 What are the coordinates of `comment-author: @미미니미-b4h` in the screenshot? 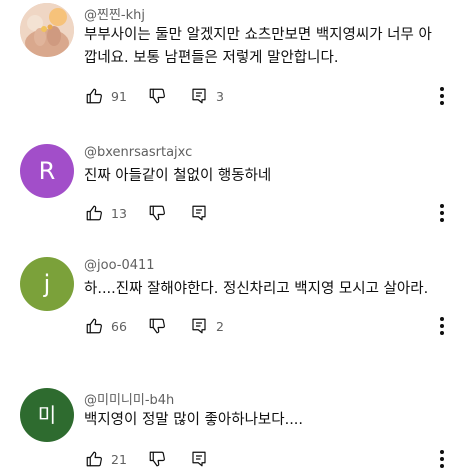 It's located at (129, 398).